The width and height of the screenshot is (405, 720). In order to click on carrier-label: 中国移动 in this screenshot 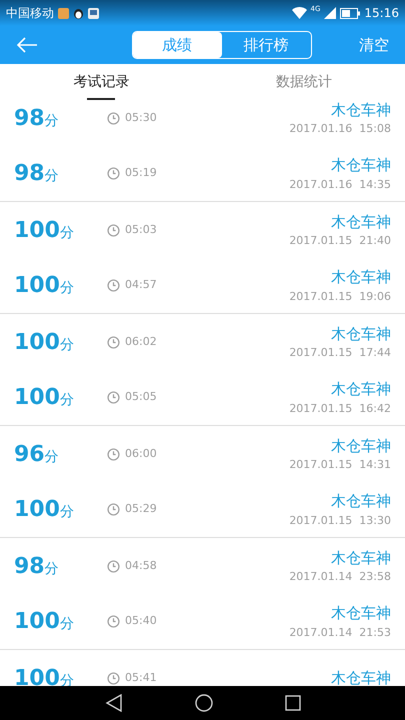, I will do `click(30, 13)`.